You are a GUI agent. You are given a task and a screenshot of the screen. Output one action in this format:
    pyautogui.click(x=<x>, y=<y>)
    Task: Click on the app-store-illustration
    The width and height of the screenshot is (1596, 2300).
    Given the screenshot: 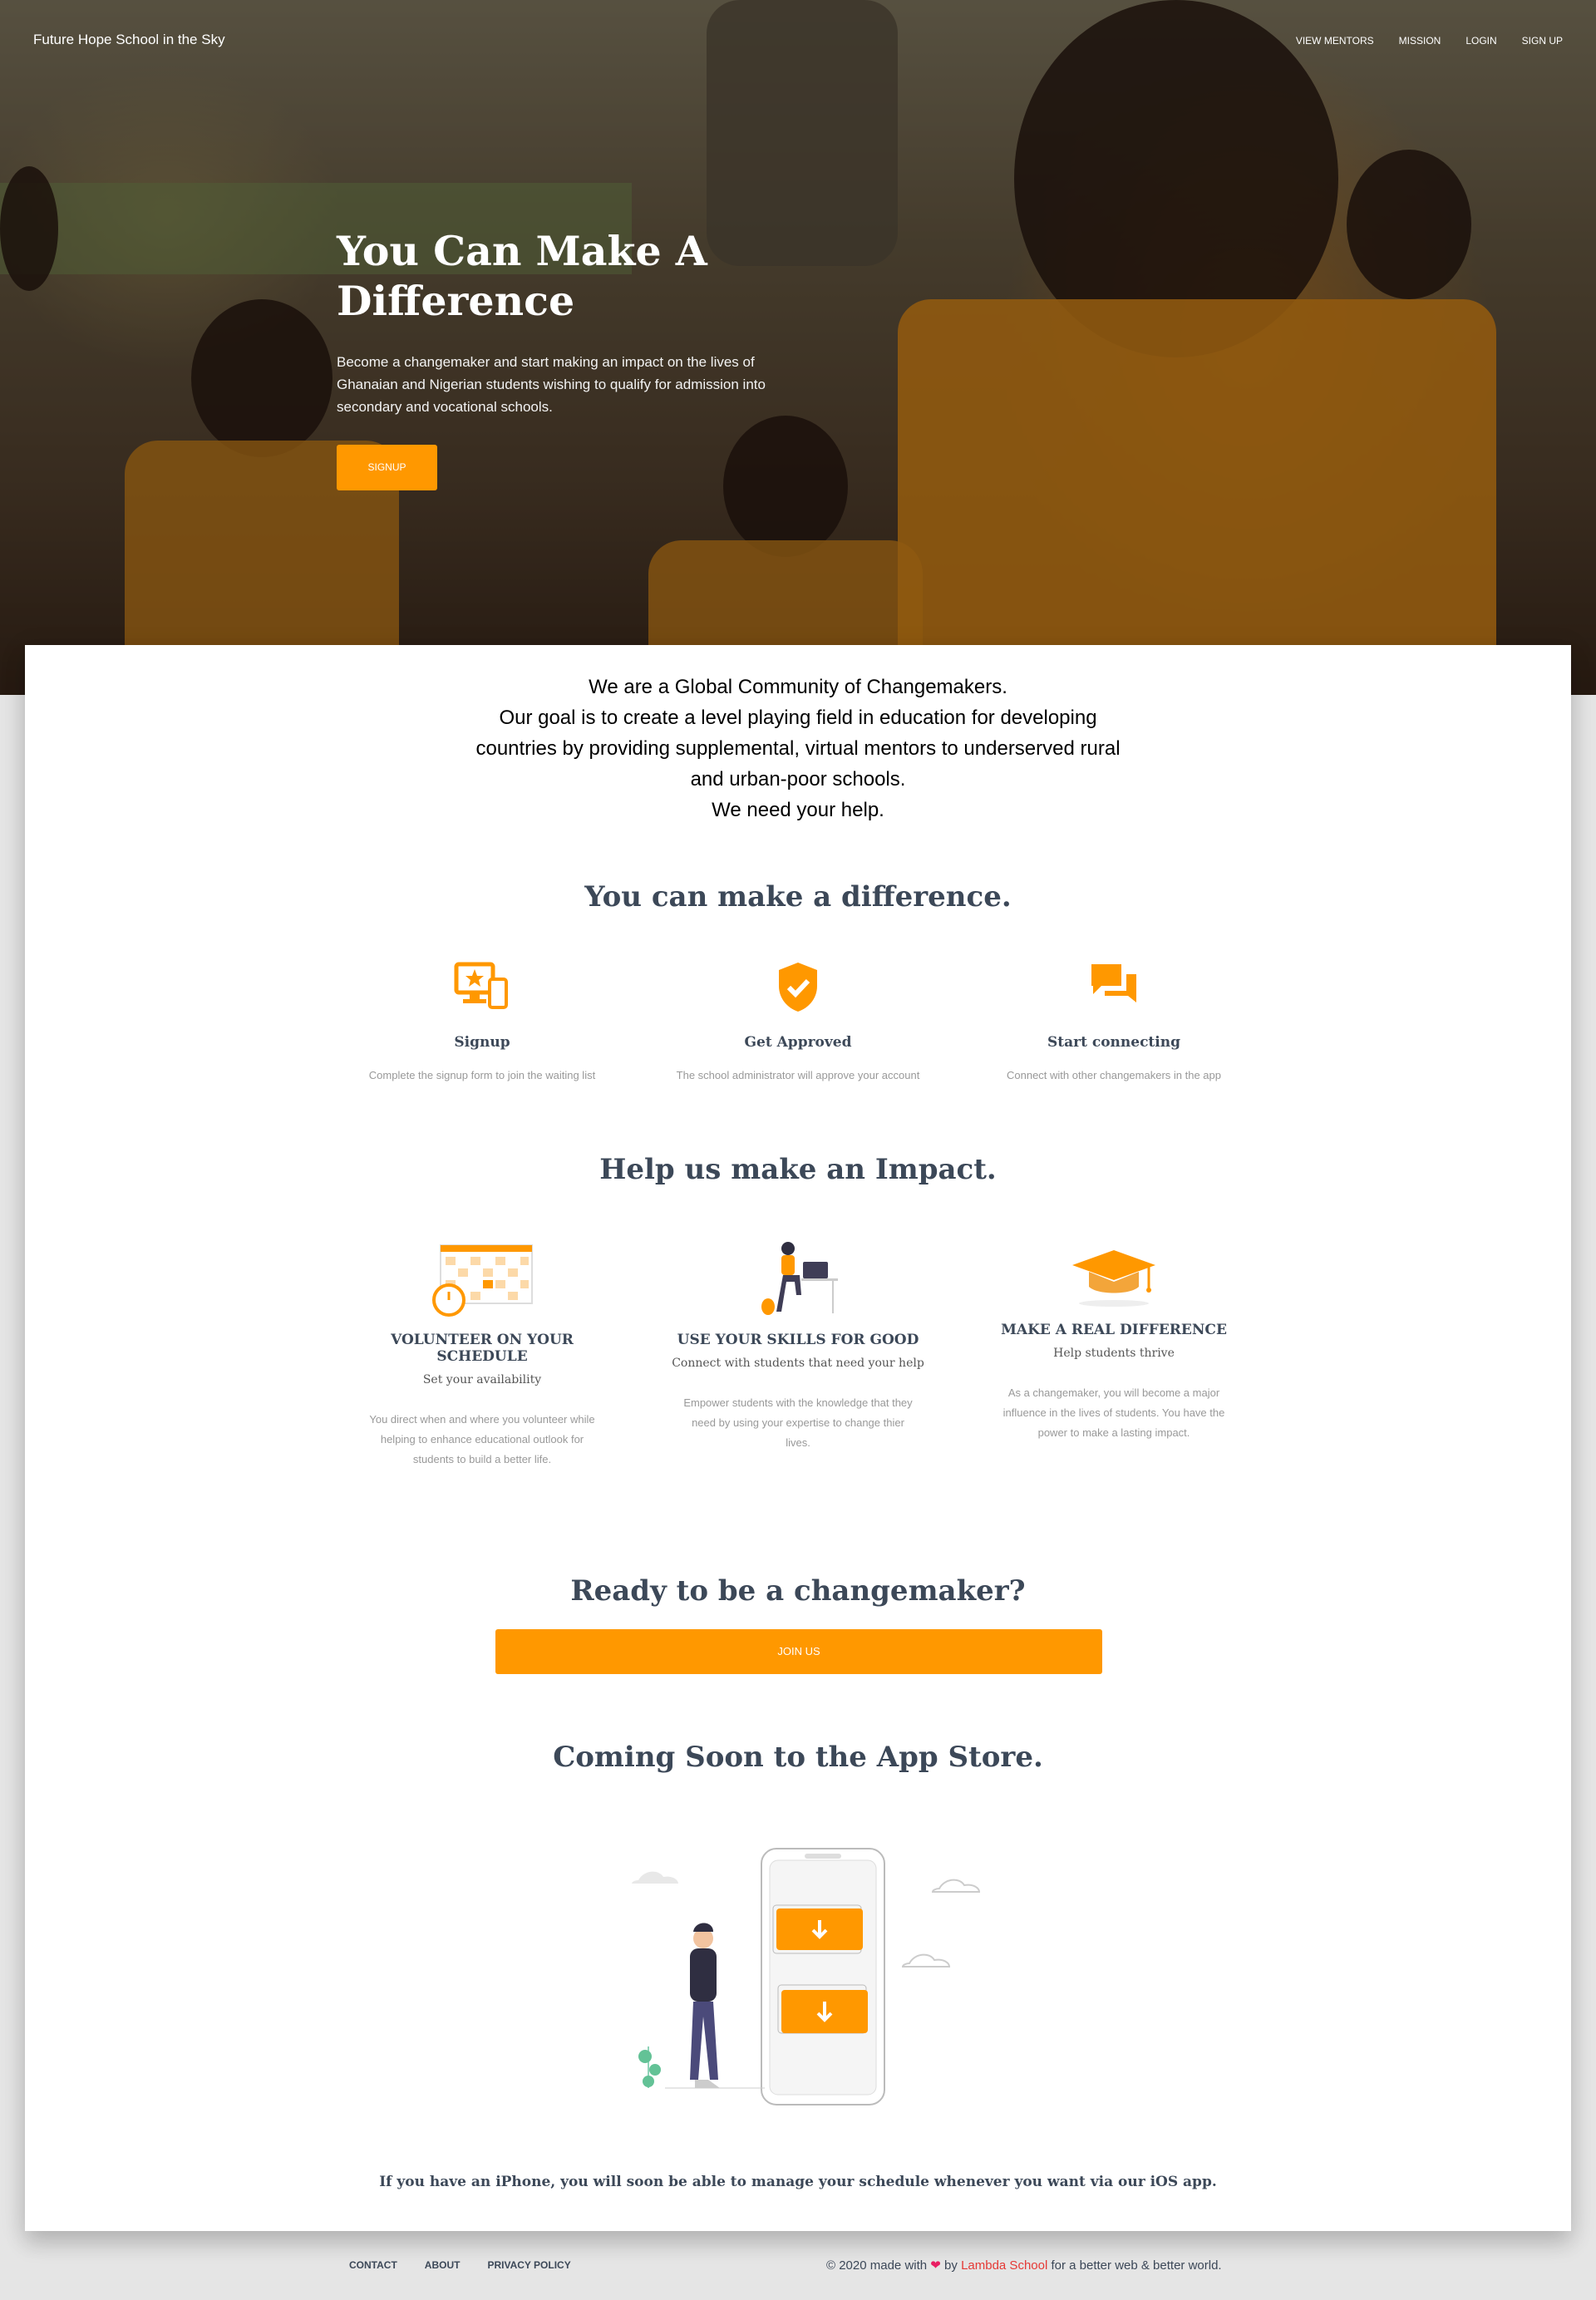 What is the action you would take?
    pyautogui.click(x=810, y=1989)
    